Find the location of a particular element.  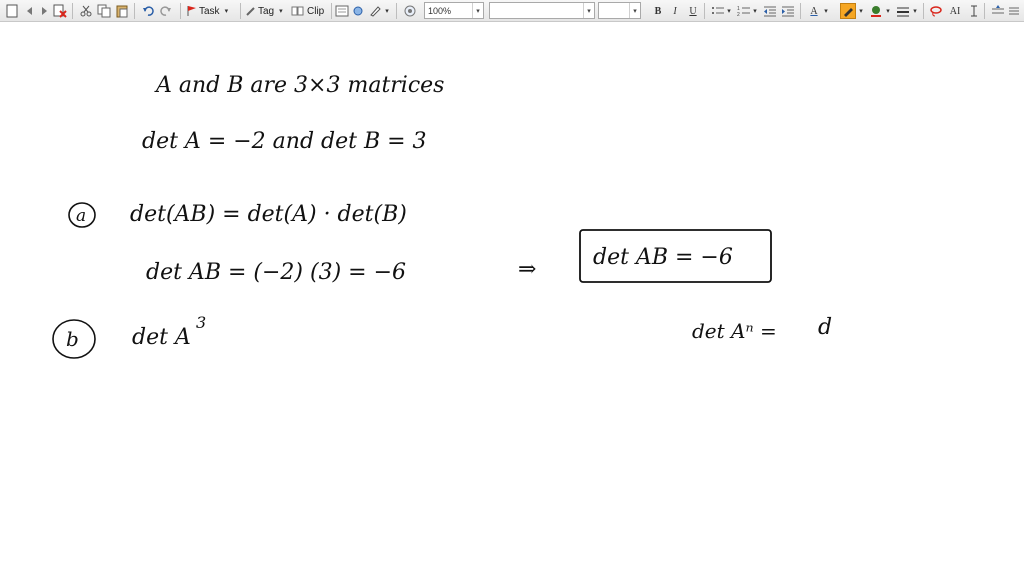

more-icon is located at coordinates (1014, 11).